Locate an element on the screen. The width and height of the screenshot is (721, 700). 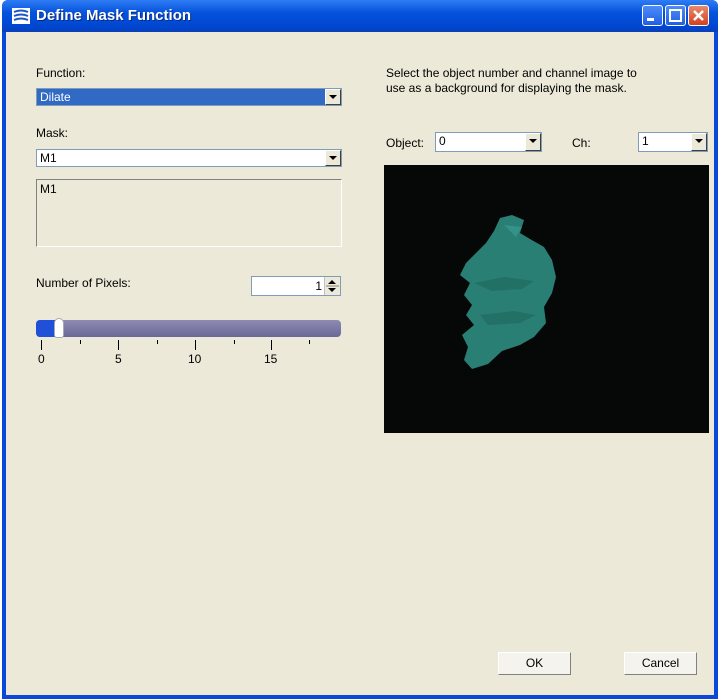
list-item: M1 is located at coordinates (48, 189).